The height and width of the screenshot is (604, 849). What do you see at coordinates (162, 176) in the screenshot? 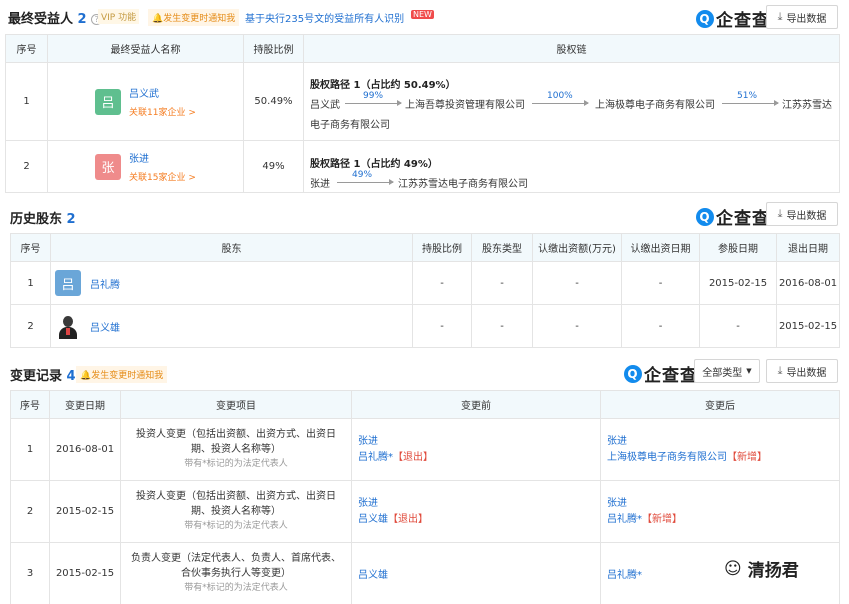
I see `related-companies-link: 关联15家企业 >` at bounding box center [162, 176].